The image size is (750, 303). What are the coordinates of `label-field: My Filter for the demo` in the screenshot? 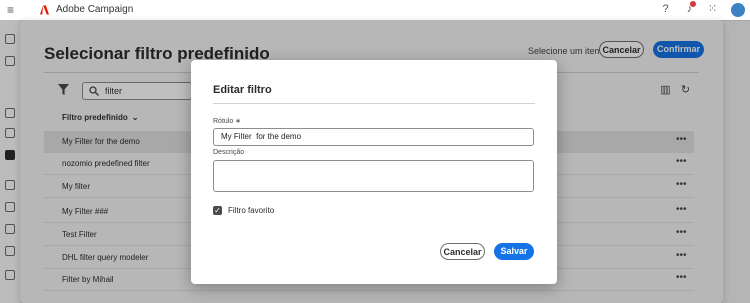 It's located at (373, 137).